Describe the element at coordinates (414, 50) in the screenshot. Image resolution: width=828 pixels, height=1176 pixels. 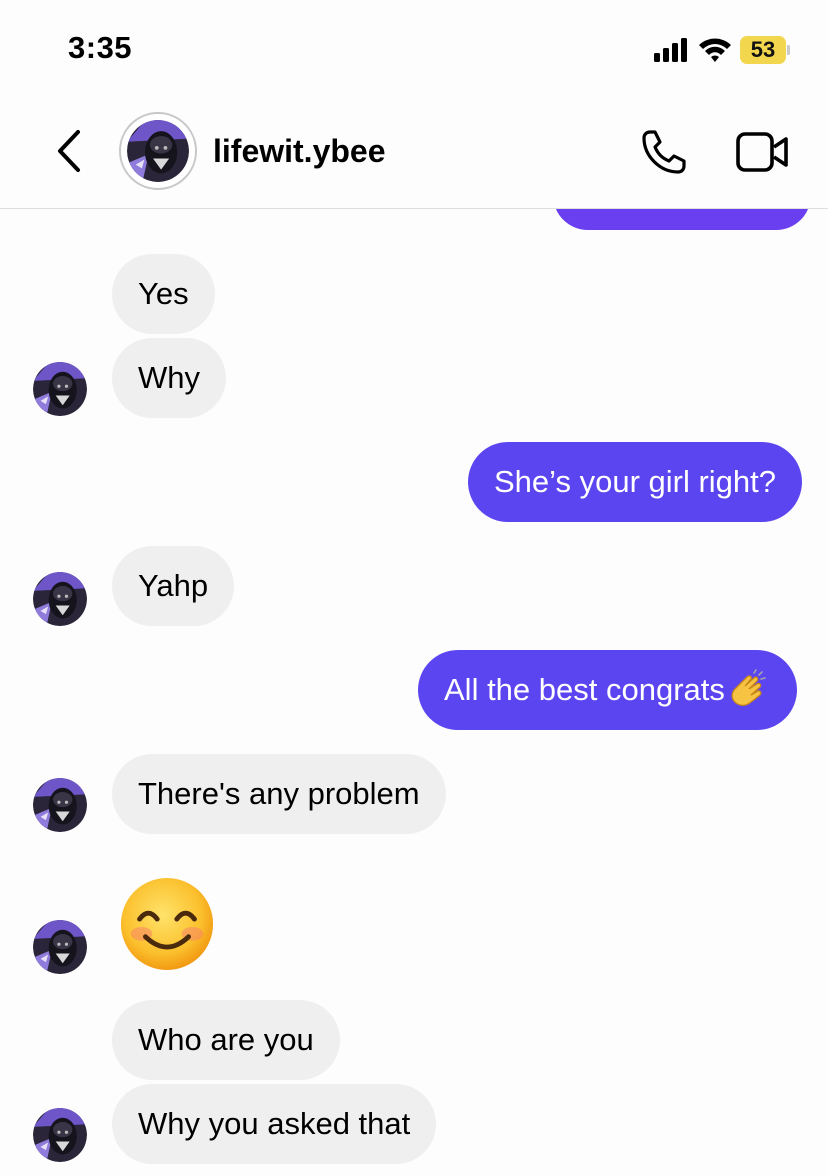
I see `status-bar: 3:35 53` at that location.